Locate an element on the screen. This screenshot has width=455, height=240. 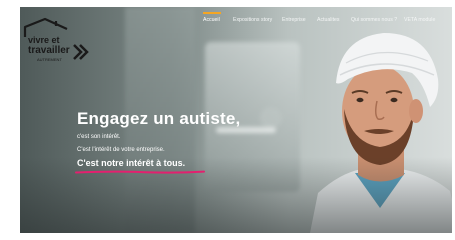
nav-item-qui-sommes-nous: Qui sommes nous ? is located at coordinates (374, 20).